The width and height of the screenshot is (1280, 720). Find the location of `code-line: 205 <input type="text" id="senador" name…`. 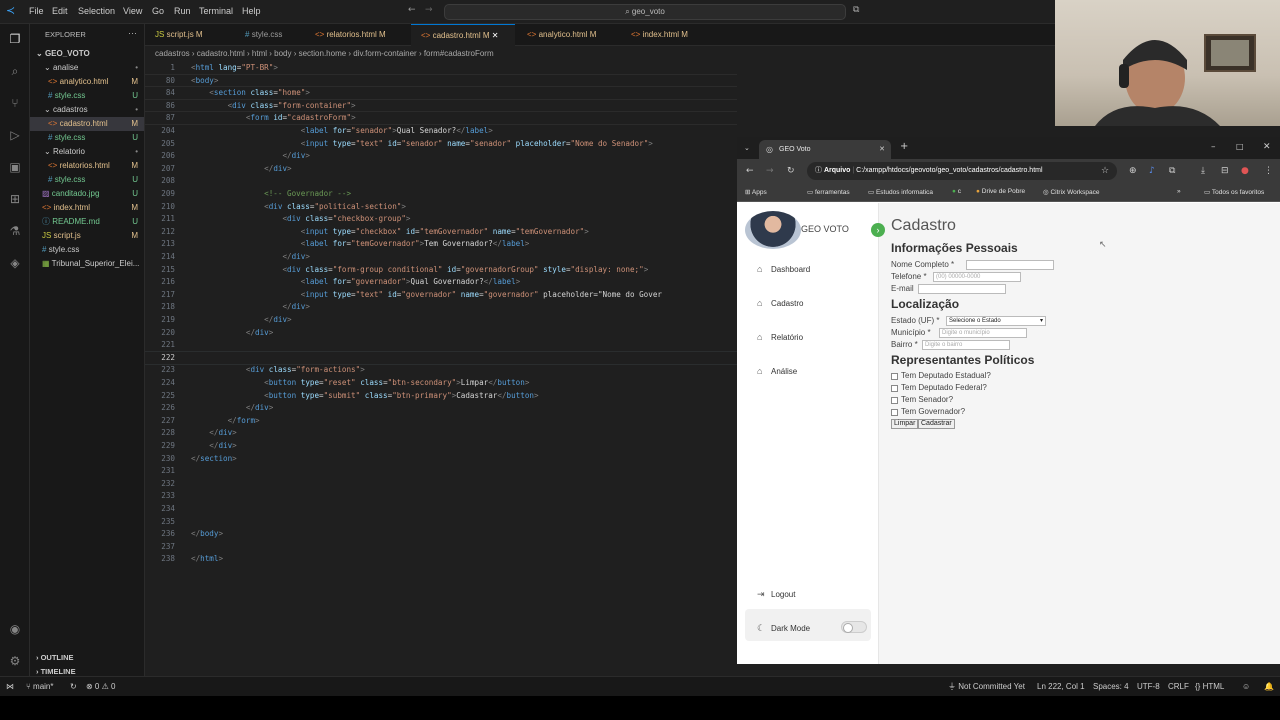

code-line: 205 <input type="text" id="senador" name… is located at coordinates (441, 144).